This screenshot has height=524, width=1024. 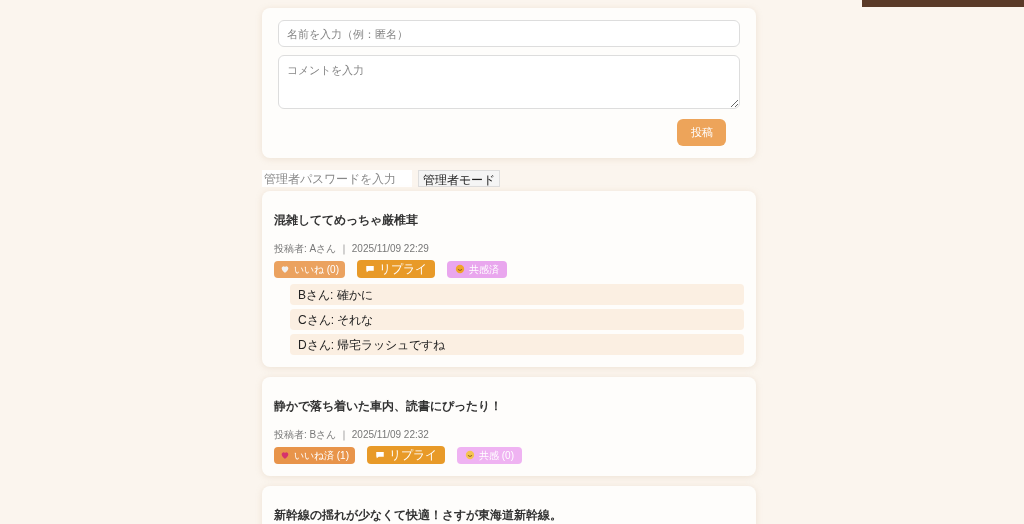 I want to click on reply-item: Cさん: それな, so click(x=517, y=319).